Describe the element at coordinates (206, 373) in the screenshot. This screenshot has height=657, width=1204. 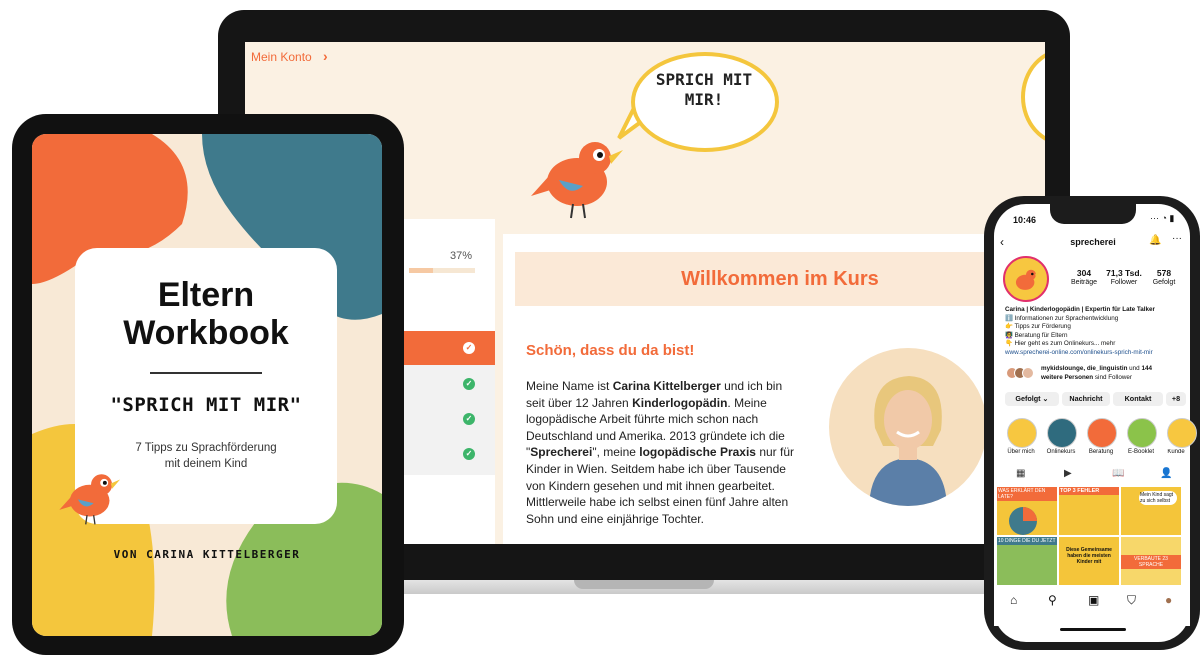
I see `title-divider` at that location.